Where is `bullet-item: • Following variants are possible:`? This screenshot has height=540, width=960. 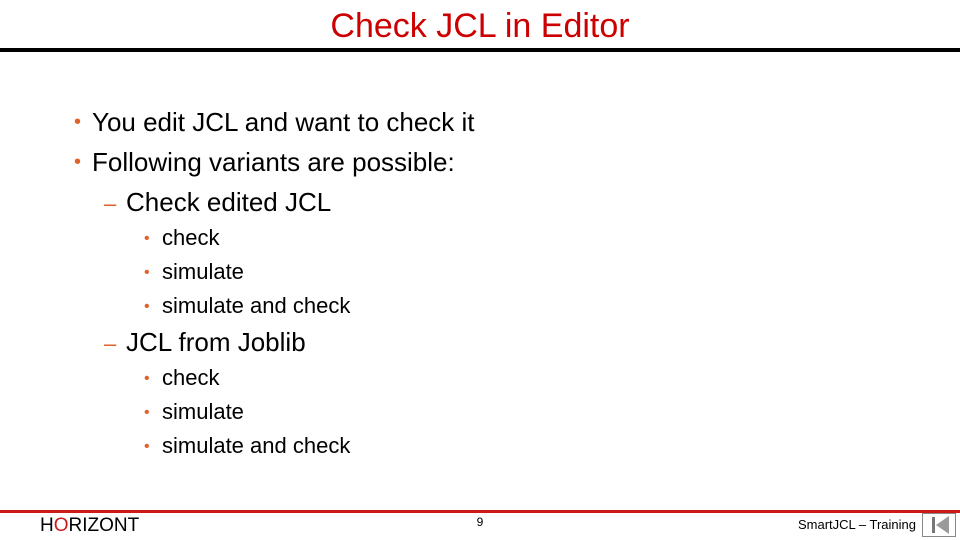
bullet-item: • Following variants are possible: is located at coordinates (264, 163).